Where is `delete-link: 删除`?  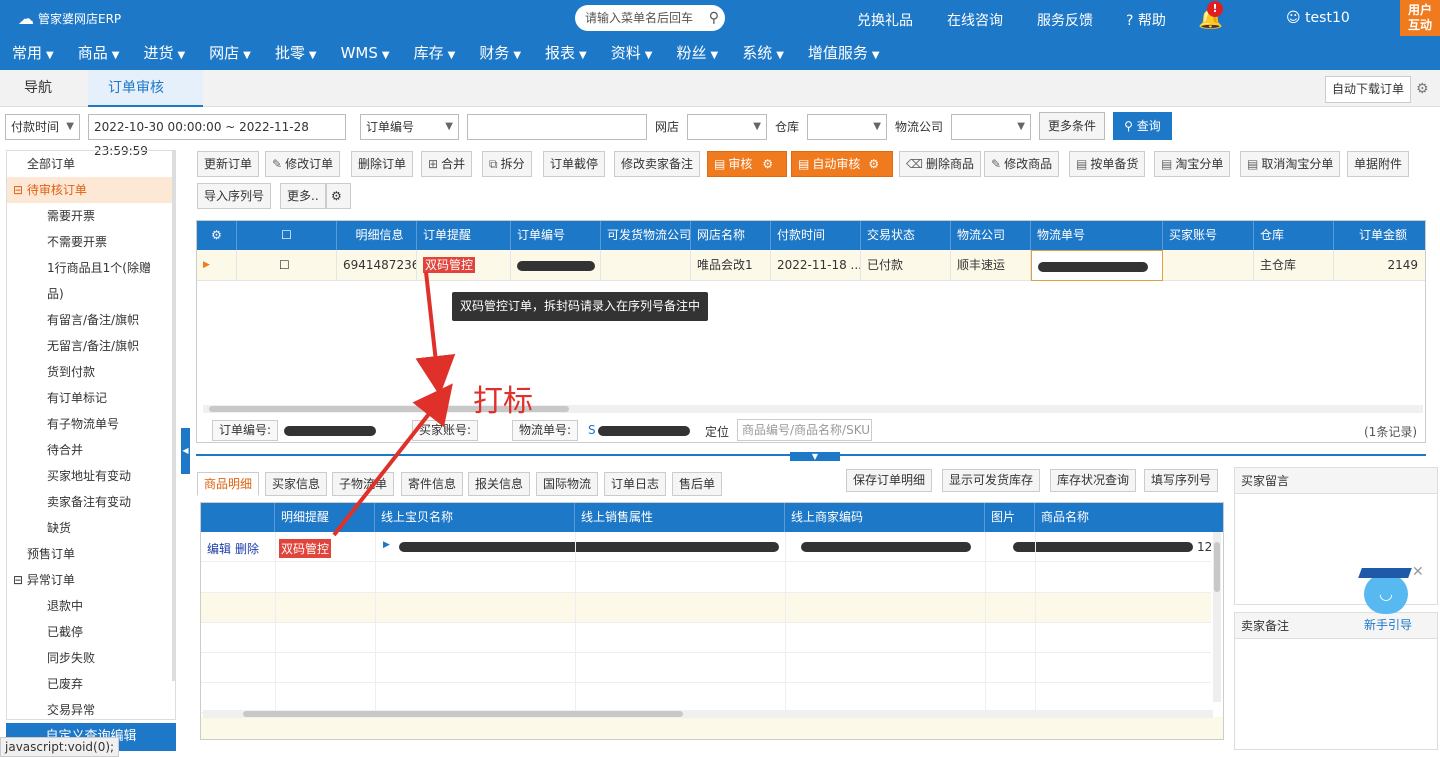
delete-link: 删除 is located at coordinates (247, 548).